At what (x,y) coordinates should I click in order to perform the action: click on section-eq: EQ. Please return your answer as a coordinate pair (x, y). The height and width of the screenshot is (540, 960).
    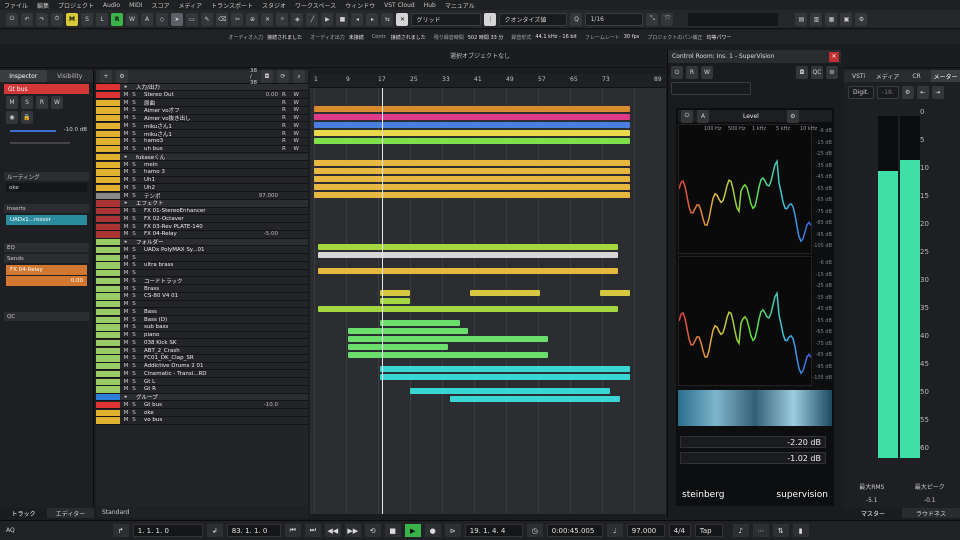
    Looking at the image, I should click on (46, 247).